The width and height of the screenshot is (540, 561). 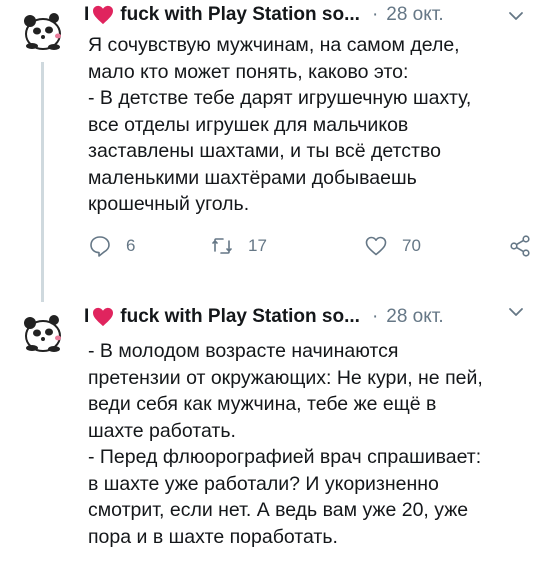 What do you see at coordinates (274, 45) in the screenshot?
I see `tweet-text-line: Я сочувствую мужчинам, на самом деле,` at bounding box center [274, 45].